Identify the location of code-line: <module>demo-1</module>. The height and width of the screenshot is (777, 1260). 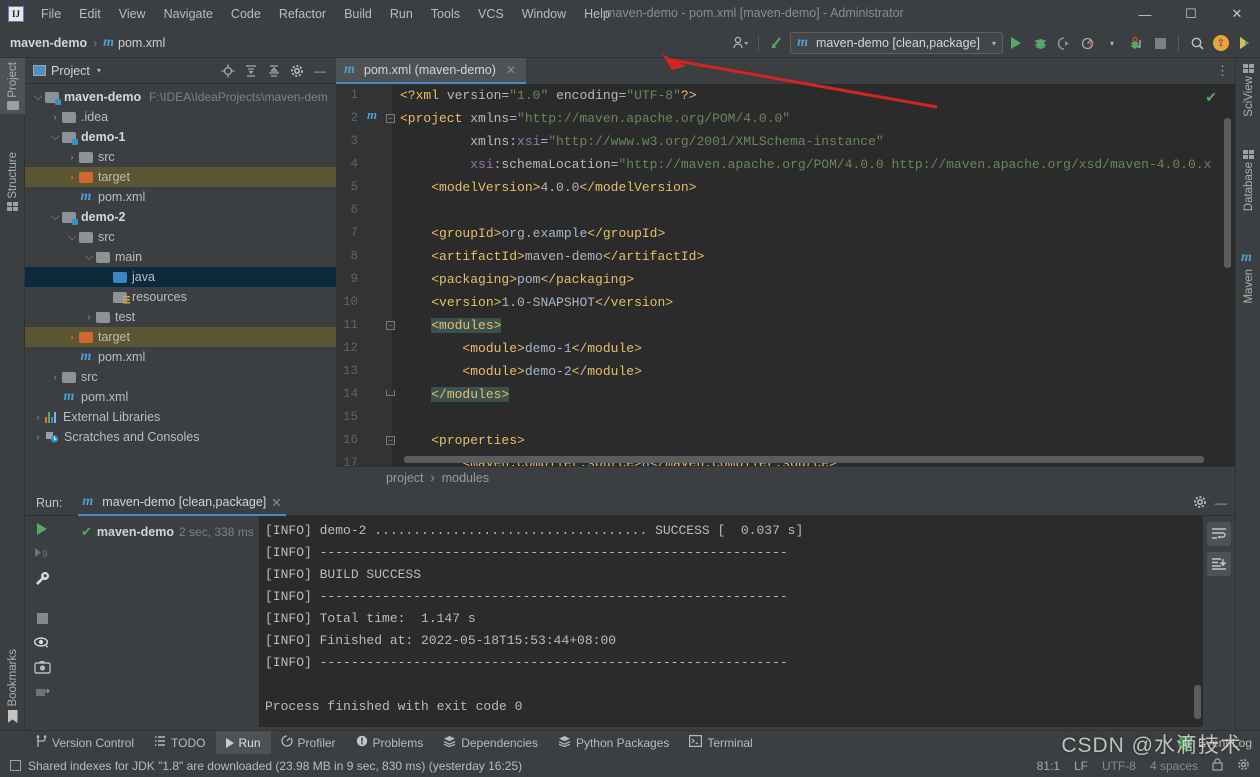
(813, 348).